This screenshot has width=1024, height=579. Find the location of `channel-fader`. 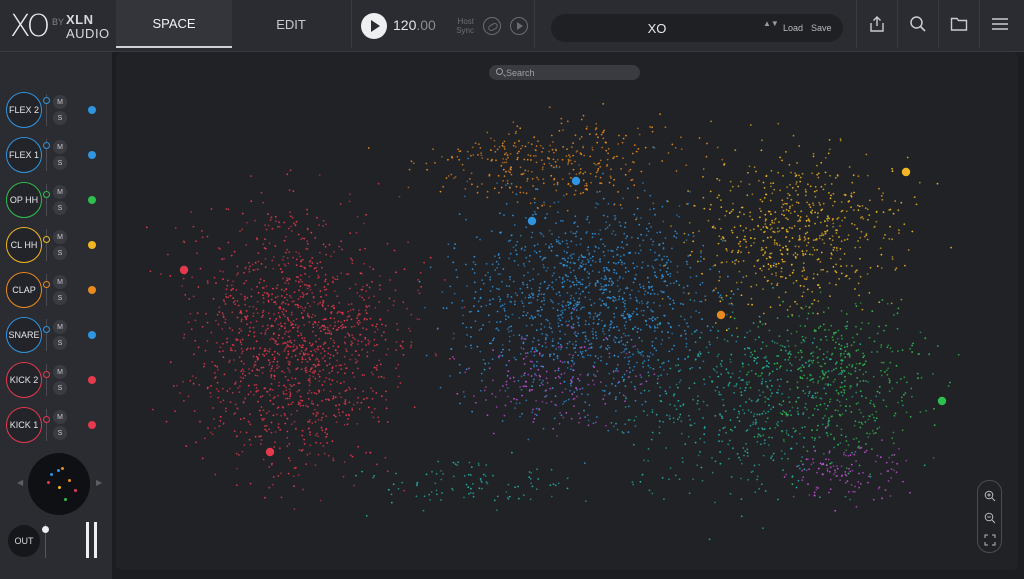

channel-fader is located at coordinates (46, 245).